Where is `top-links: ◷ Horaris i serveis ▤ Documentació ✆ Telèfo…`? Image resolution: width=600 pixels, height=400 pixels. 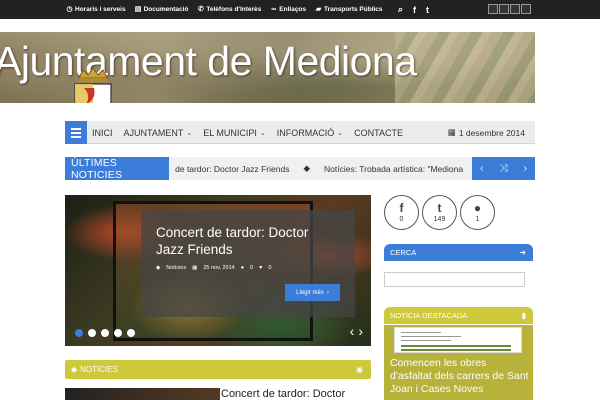
top-links: ◷ Horaris i serveis ▤ Documentació ✆ Telèfo… is located at coordinates (224, 9).